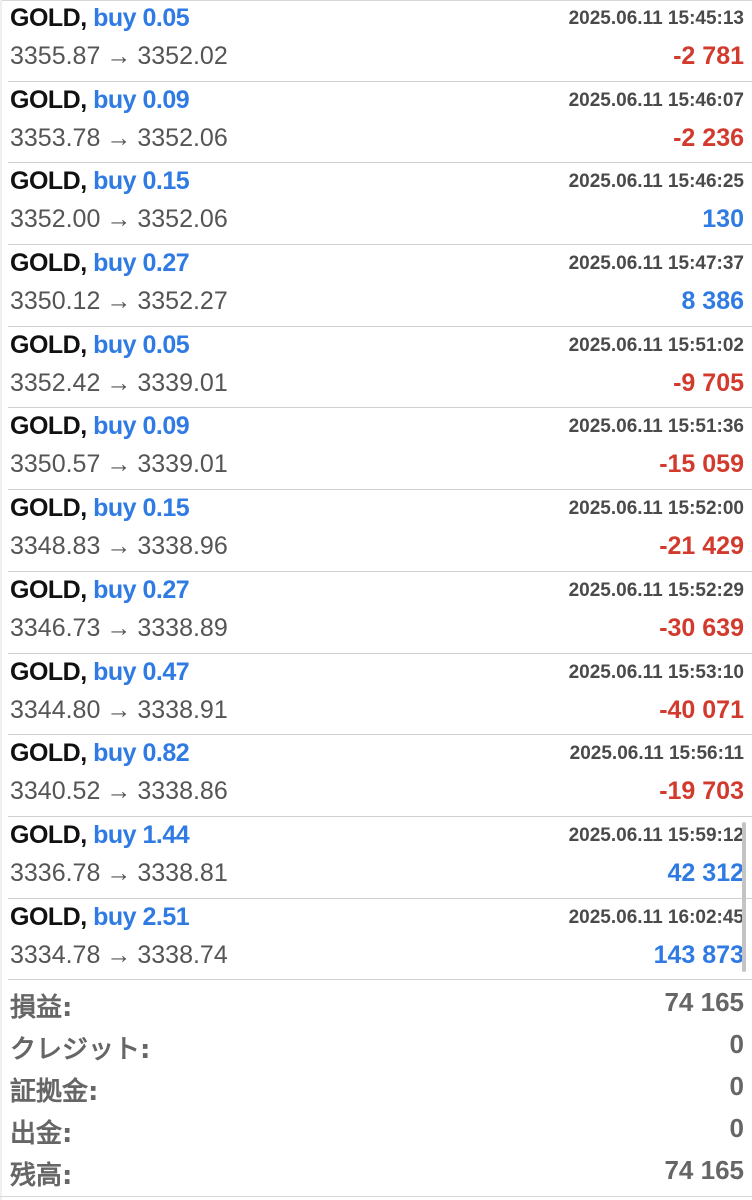 Image resolution: width=752 pixels, height=1200 pixels. Describe the element at coordinates (712, 301) in the screenshot. I see `trade-profit: 8 386` at that location.